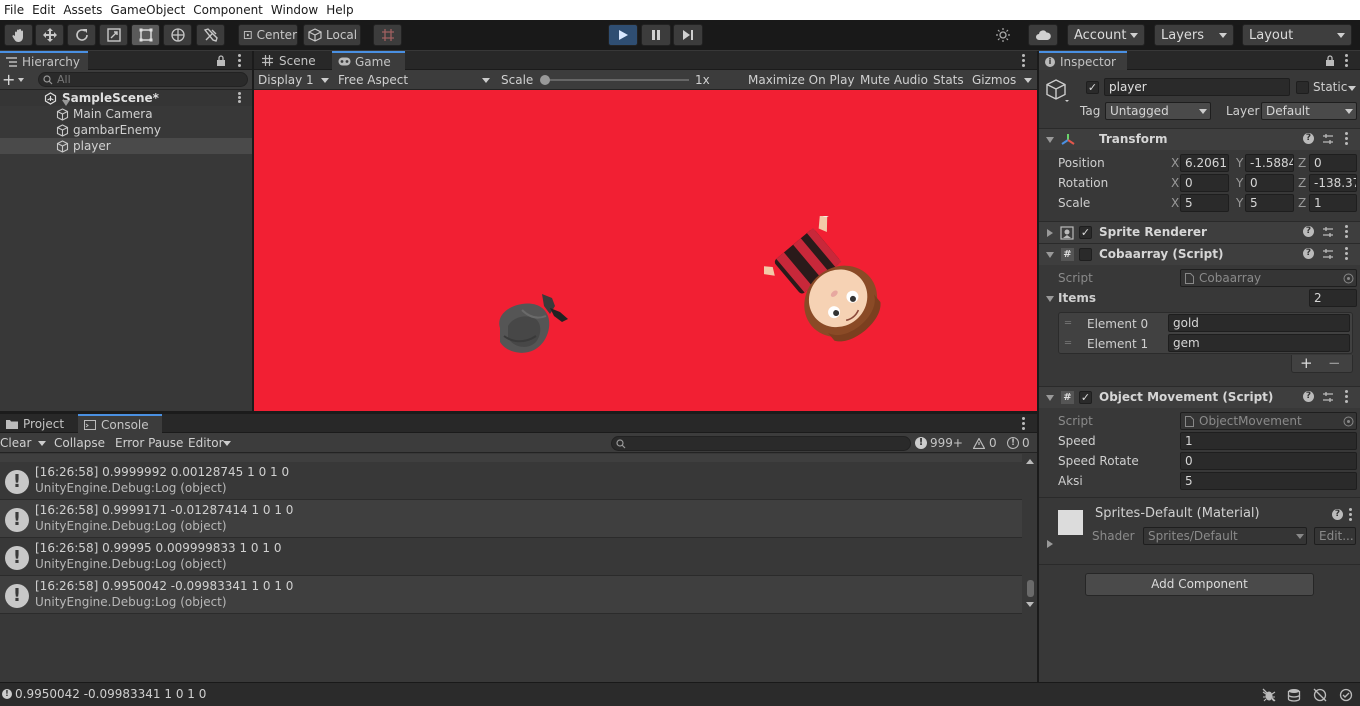  What do you see at coordinates (1269, 203) in the screenshot?
I see `scale-y-field: 5` at bounding box center [1269, 203].